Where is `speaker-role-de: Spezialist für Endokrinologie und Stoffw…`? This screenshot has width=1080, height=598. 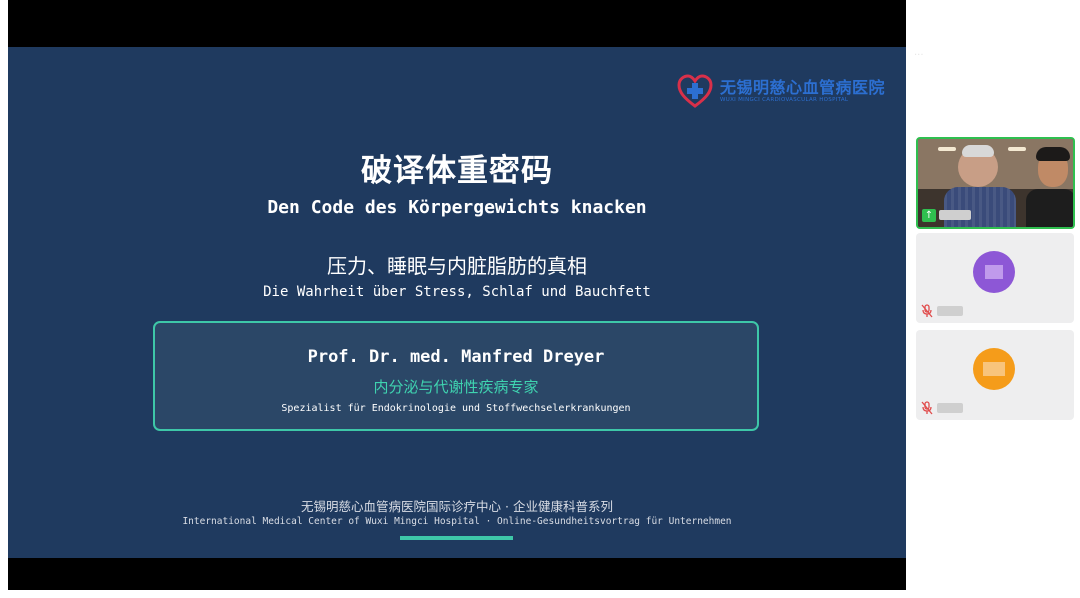
speaker-role-de: Spezialist für Endokrinologie und Stoffw… is located at coordinates (456, 408).